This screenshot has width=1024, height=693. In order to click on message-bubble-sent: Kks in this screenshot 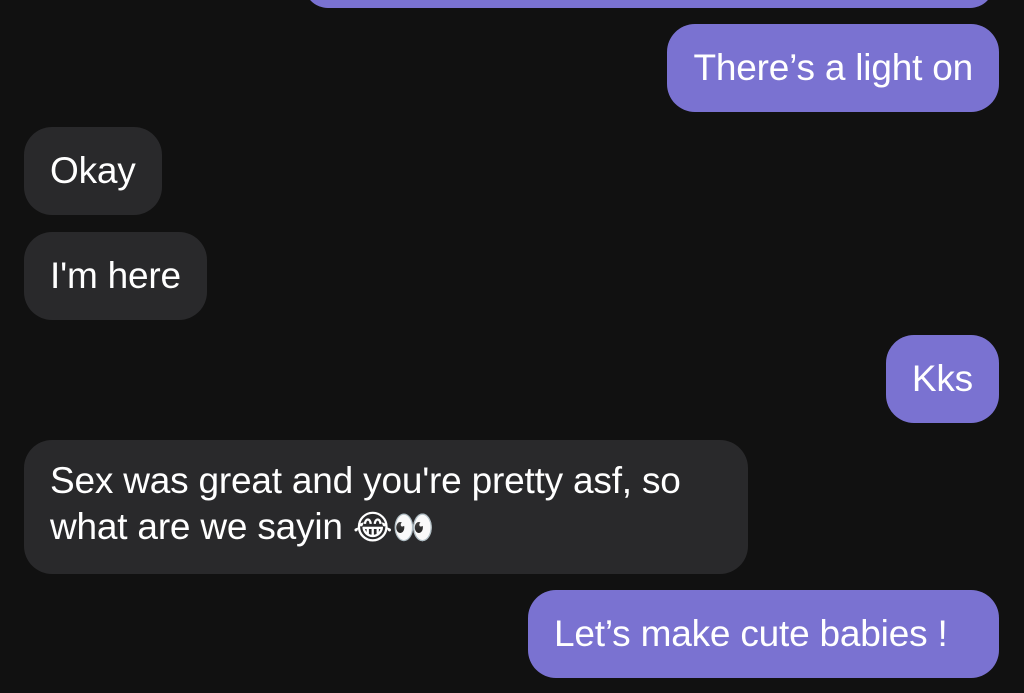, I will do `click(942, 379)`.